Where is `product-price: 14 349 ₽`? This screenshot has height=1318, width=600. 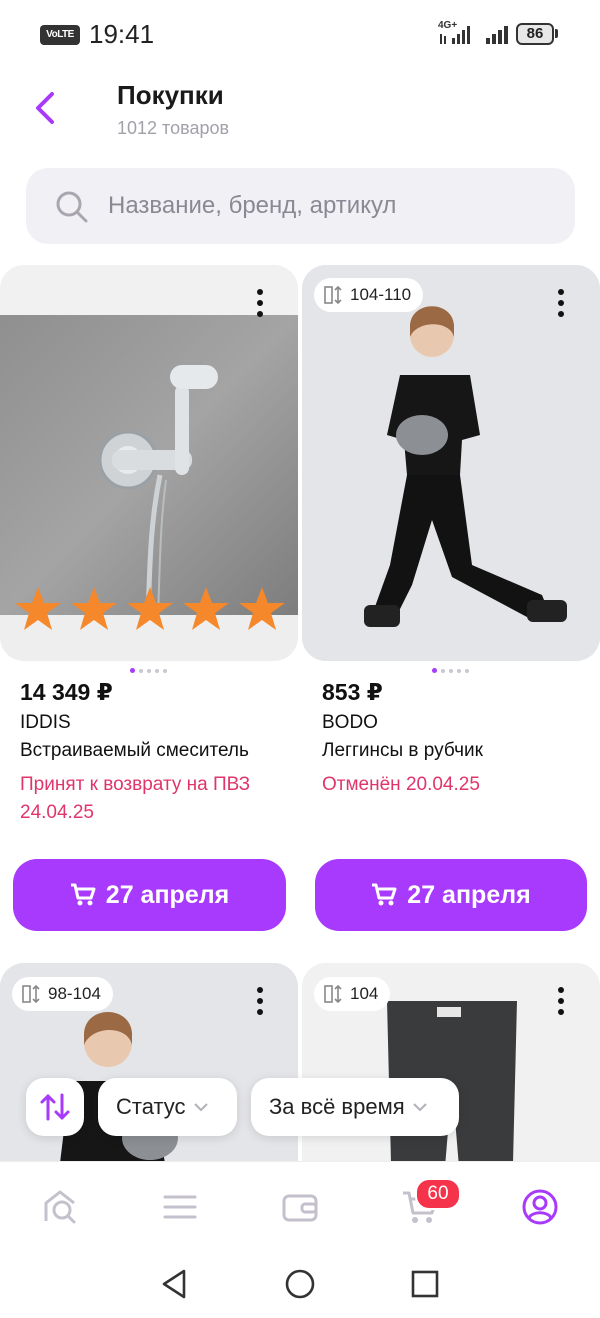 product-price: 14 349 ₽ is located at coordinates (66, 692).